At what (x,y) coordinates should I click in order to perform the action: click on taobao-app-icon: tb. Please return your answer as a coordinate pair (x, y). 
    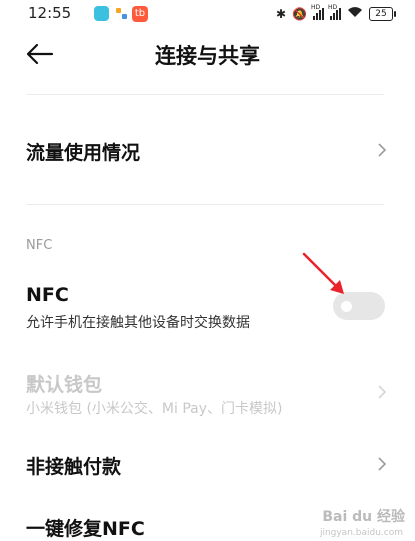
    Looking at the image, I should click on (140, 14).